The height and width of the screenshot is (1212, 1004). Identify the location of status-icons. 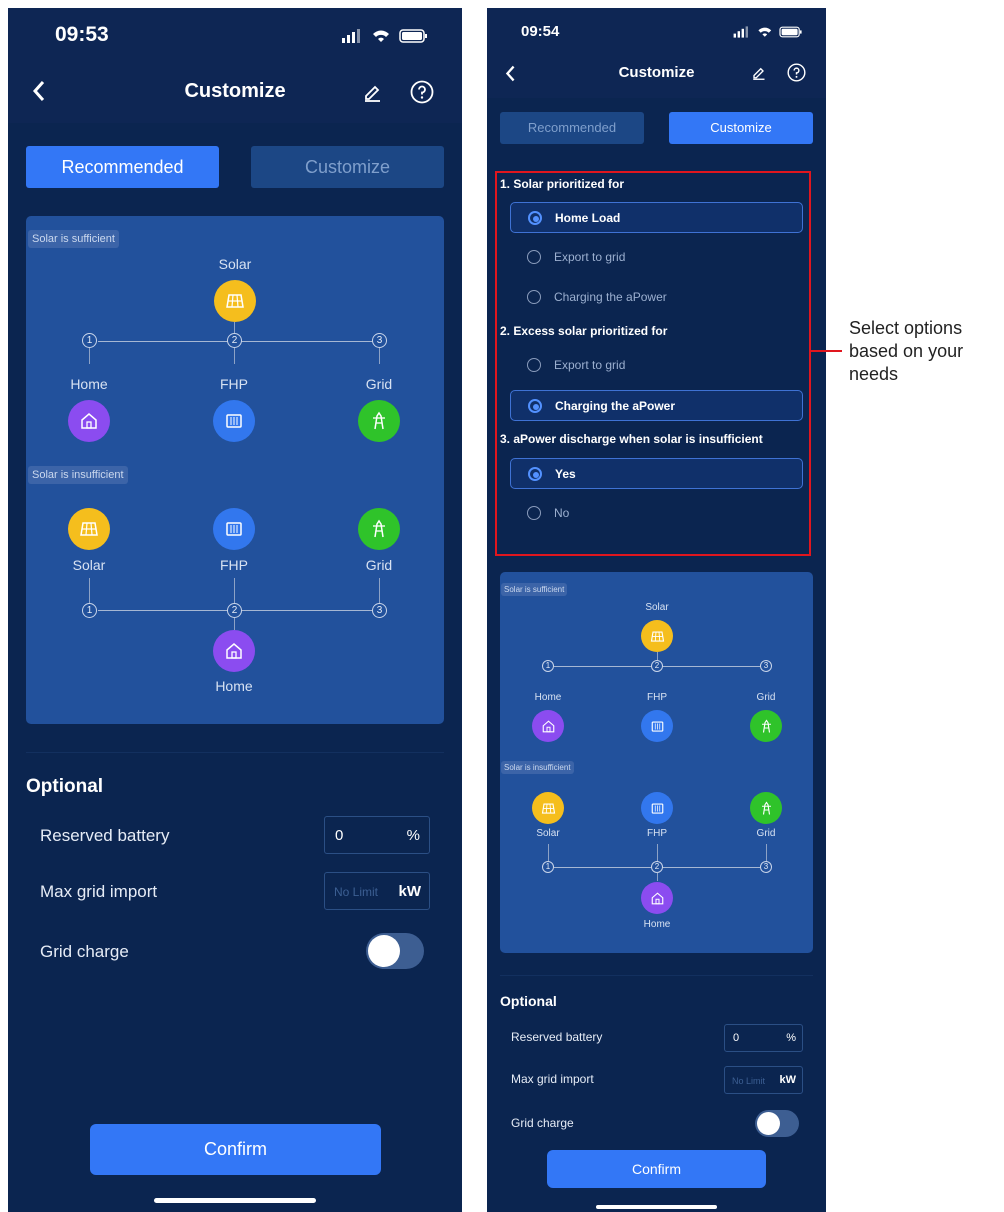
(385, 38).